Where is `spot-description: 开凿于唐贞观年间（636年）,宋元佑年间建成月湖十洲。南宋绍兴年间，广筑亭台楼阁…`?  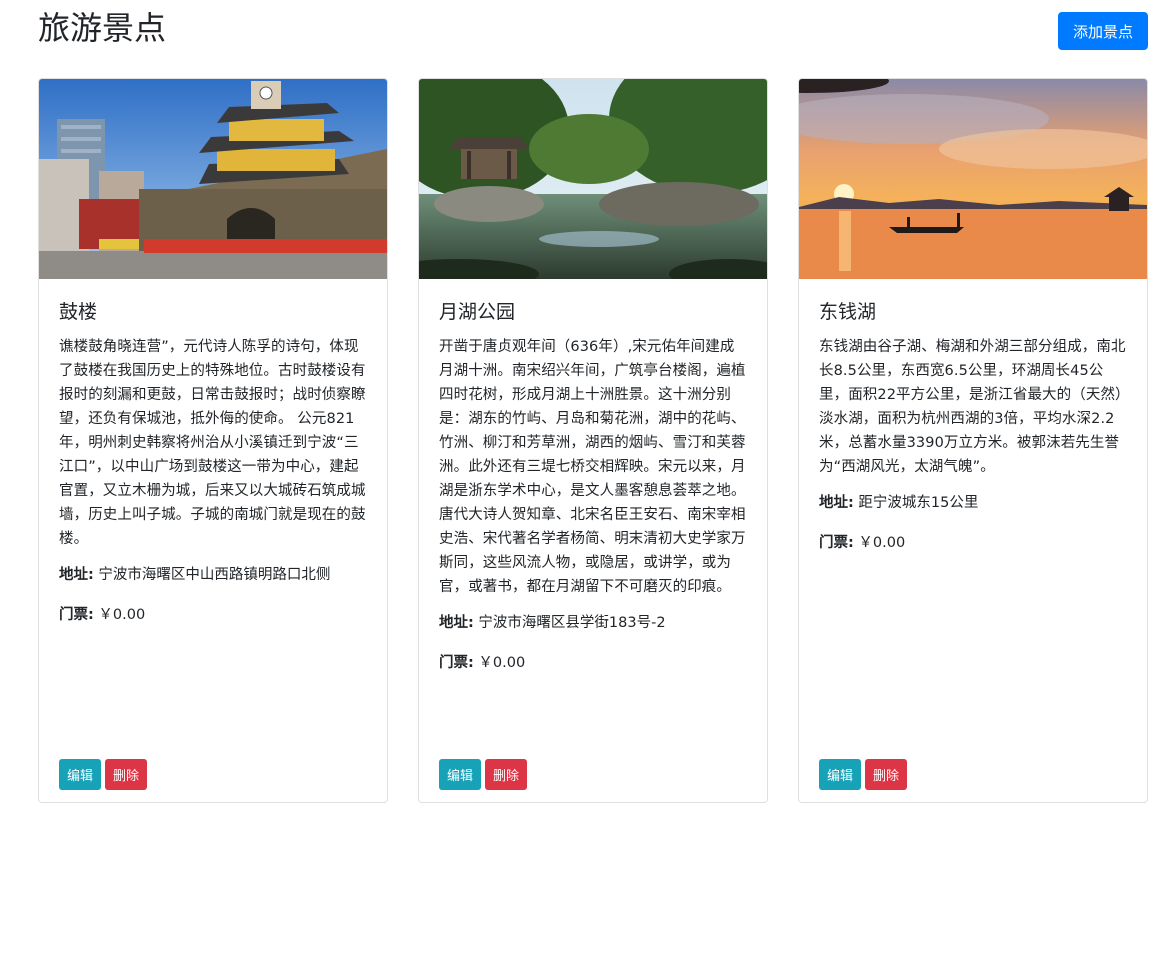
spot-description: 开凿于唐贞观年间（636年）,宋元佑年间建成月湖十洲。南宋绍兴年间，广筑亭台楼阁… is located at coordinates (592, 467).